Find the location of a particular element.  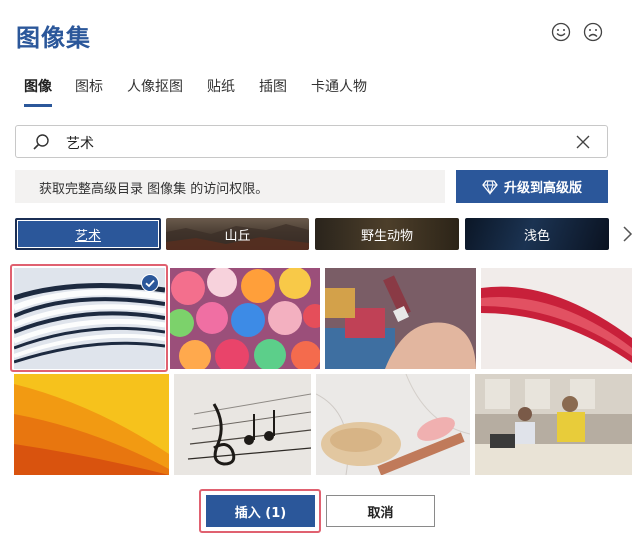

paint-tube-image is located at coordinates (400, 318).